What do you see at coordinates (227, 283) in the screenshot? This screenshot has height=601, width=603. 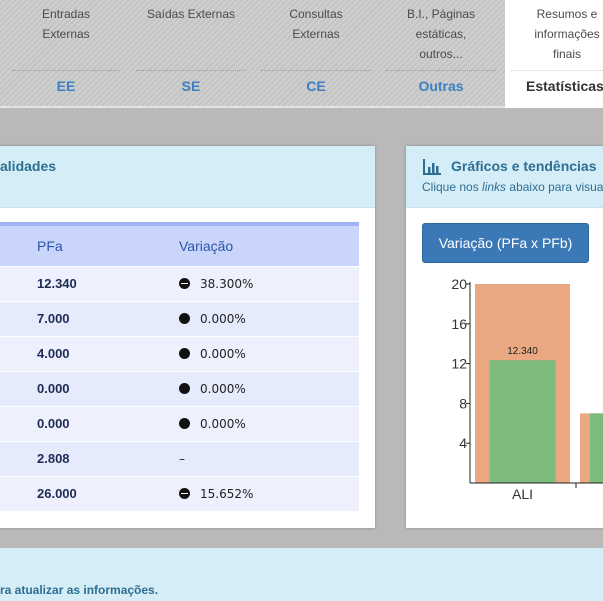 I see `variation-value: 38.300%` at bounding box center [227, 283].